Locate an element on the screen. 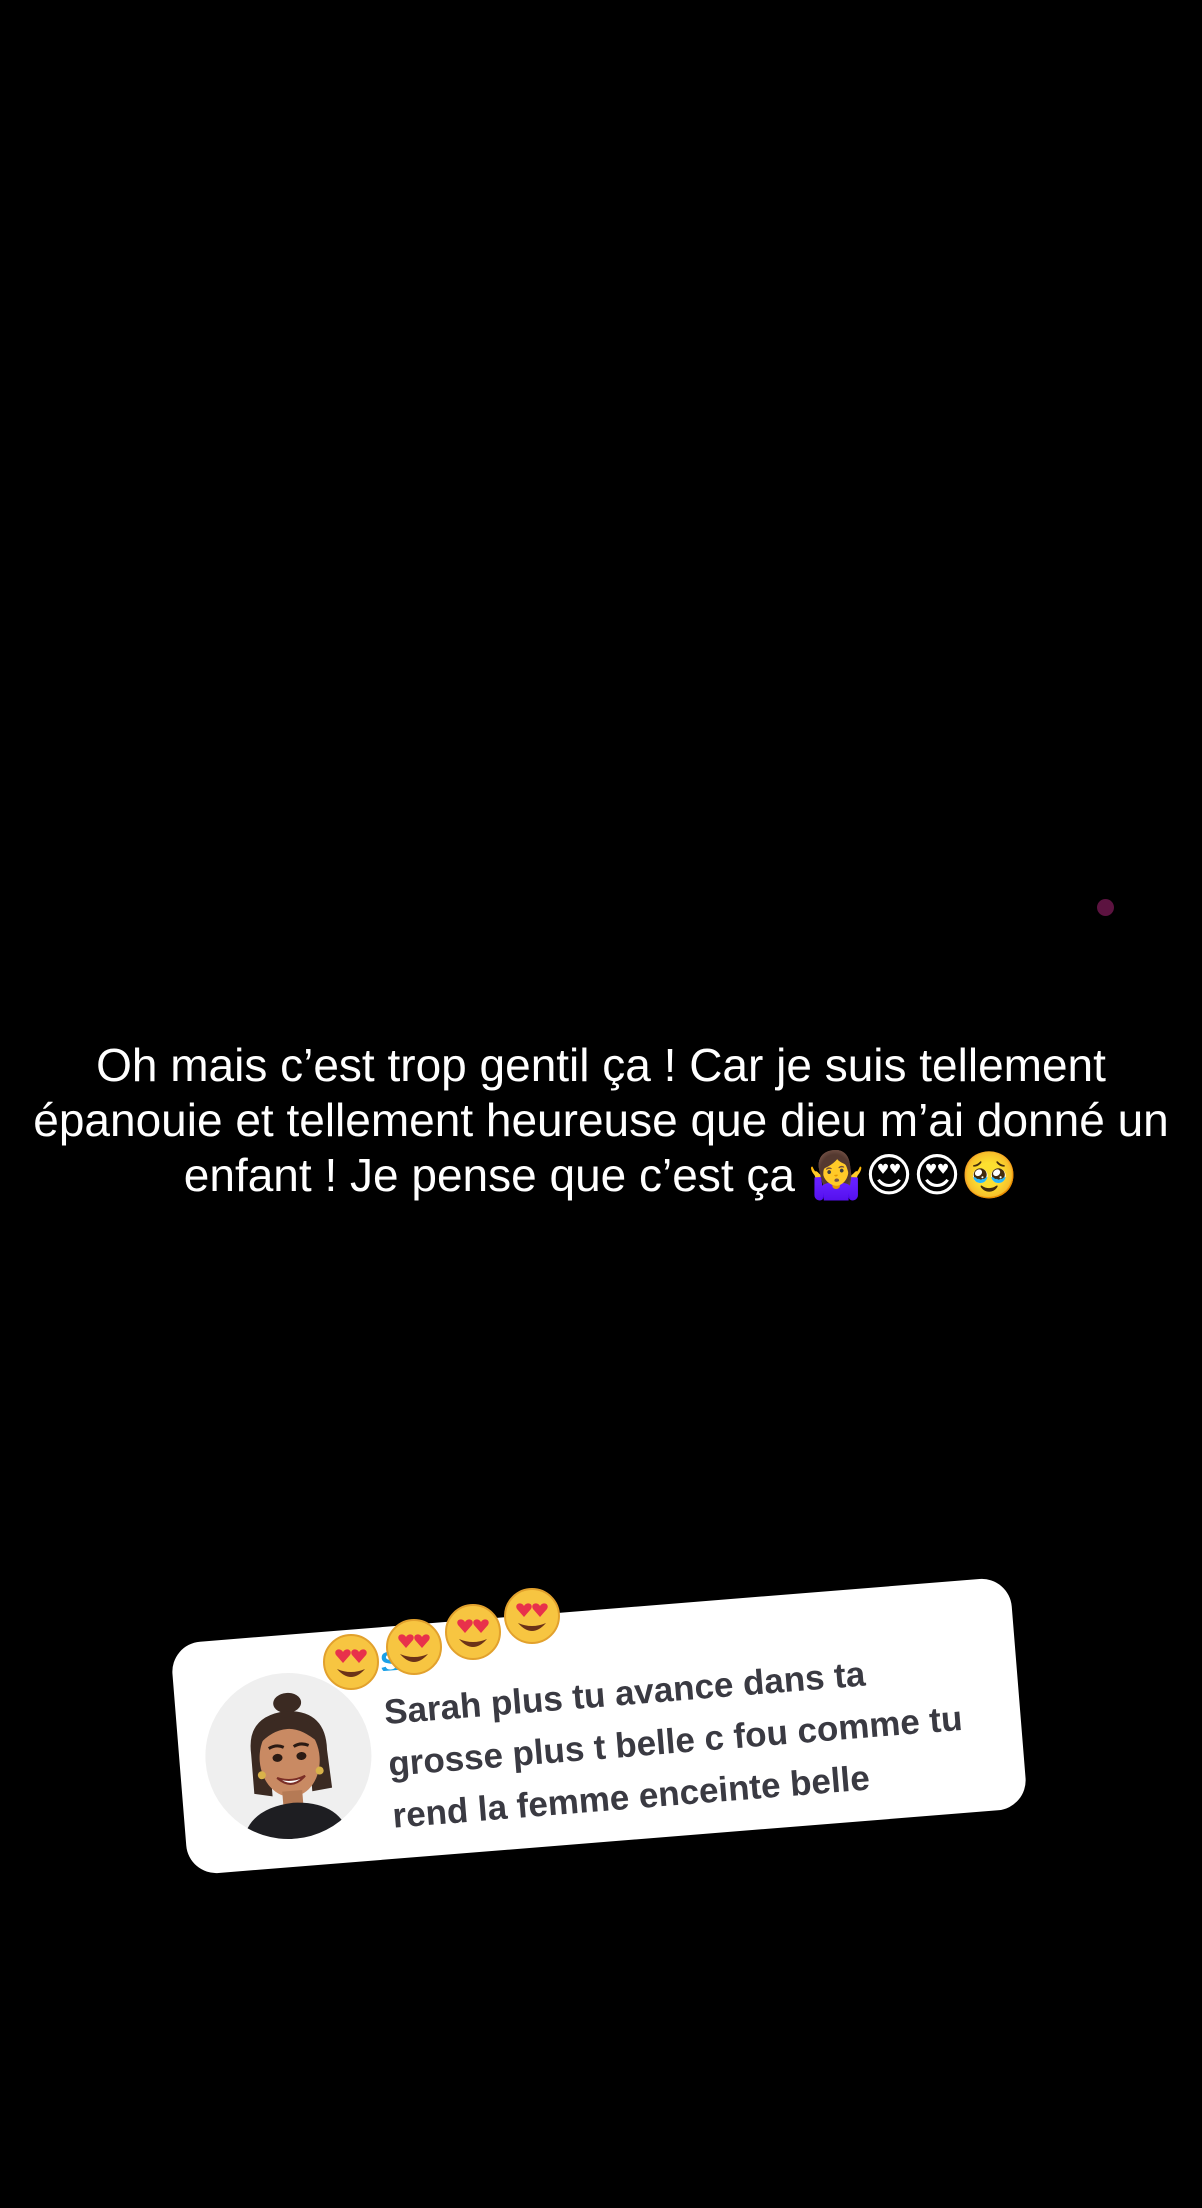 This screenshot has height=2208, width=1202. story-indicator-dot is located at coordinates (1105, 907).